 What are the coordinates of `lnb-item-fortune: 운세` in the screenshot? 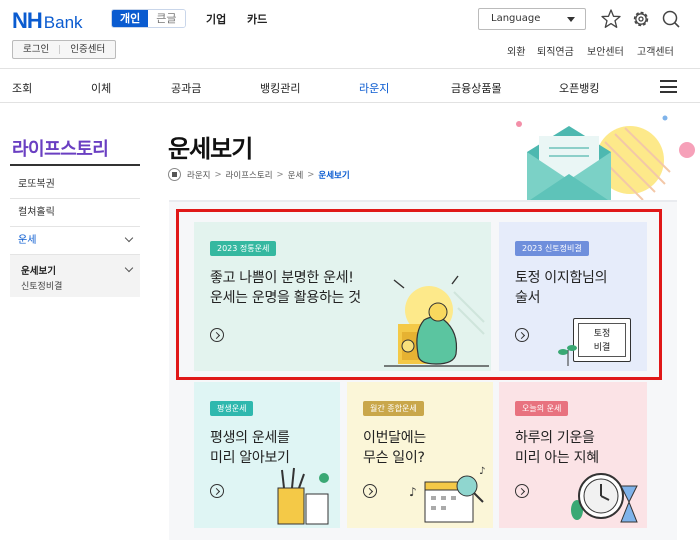 It's located at (75, 241).